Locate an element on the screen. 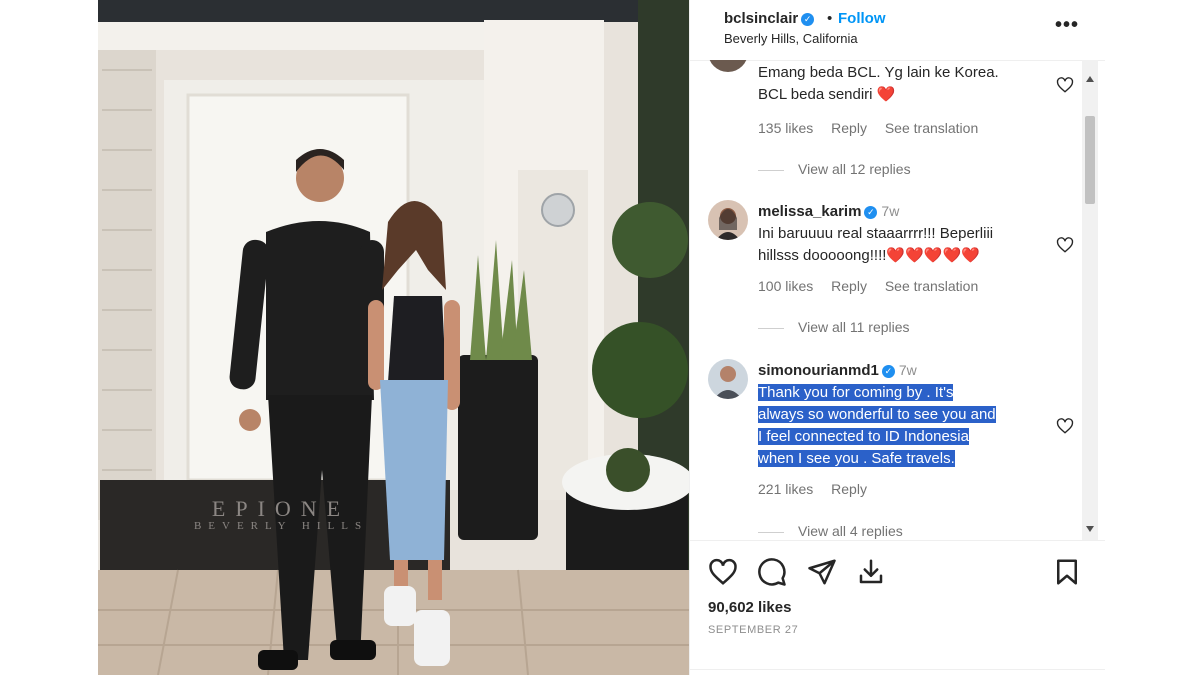 The image size is (1200, 680). comment-line-selected: always so wonderful to see you and is located at coordinates (877, 414).